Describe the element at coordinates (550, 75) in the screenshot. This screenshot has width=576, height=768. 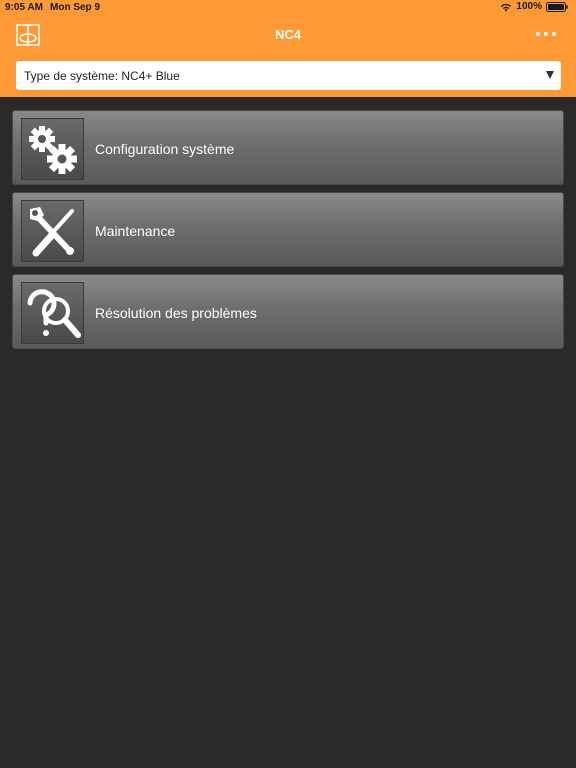
I see `dropdown-arrow-icon` at that location.